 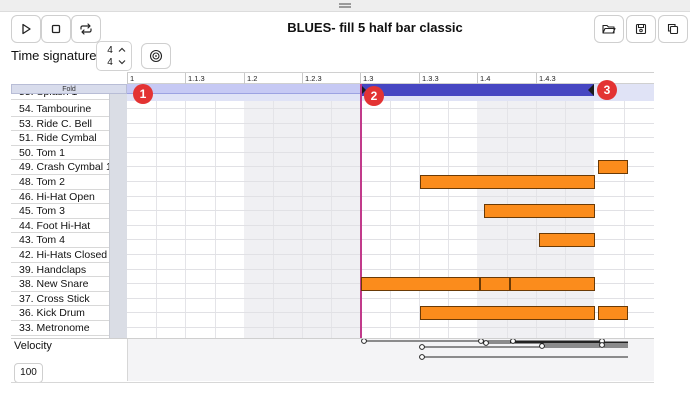 I want to click on loop-button, so click(x=86, y=29).